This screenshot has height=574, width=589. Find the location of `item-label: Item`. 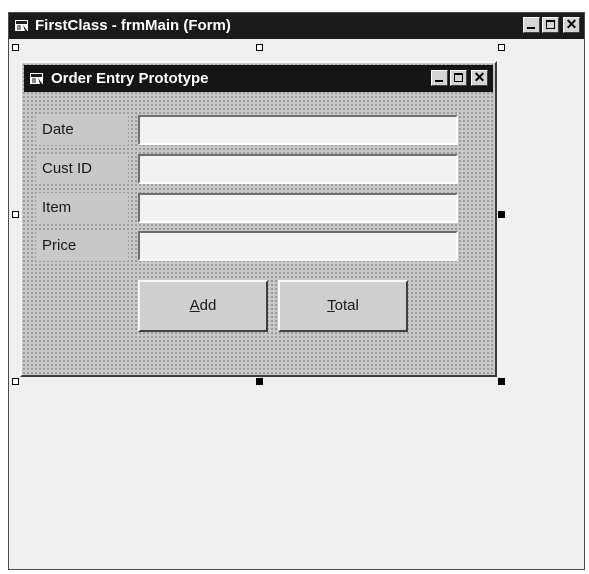

item-label: Item is located at coordinates (82, 208).